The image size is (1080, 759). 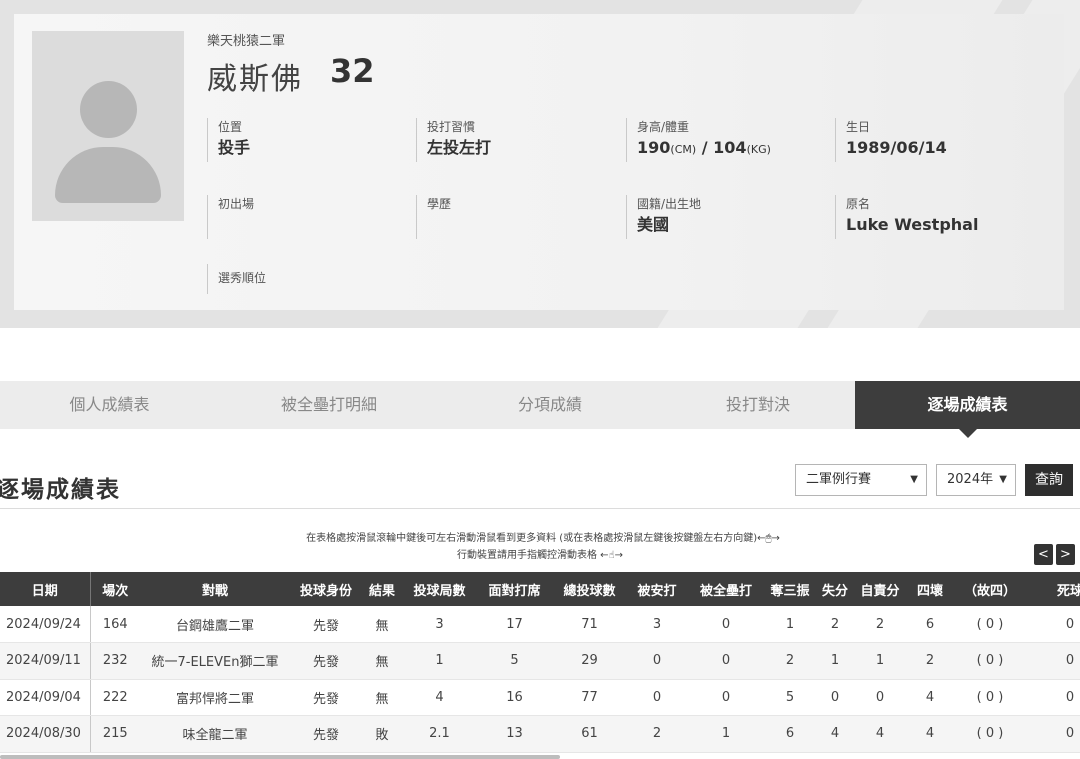 I want to click on active-tab-caret, so click(x=967, y=433).